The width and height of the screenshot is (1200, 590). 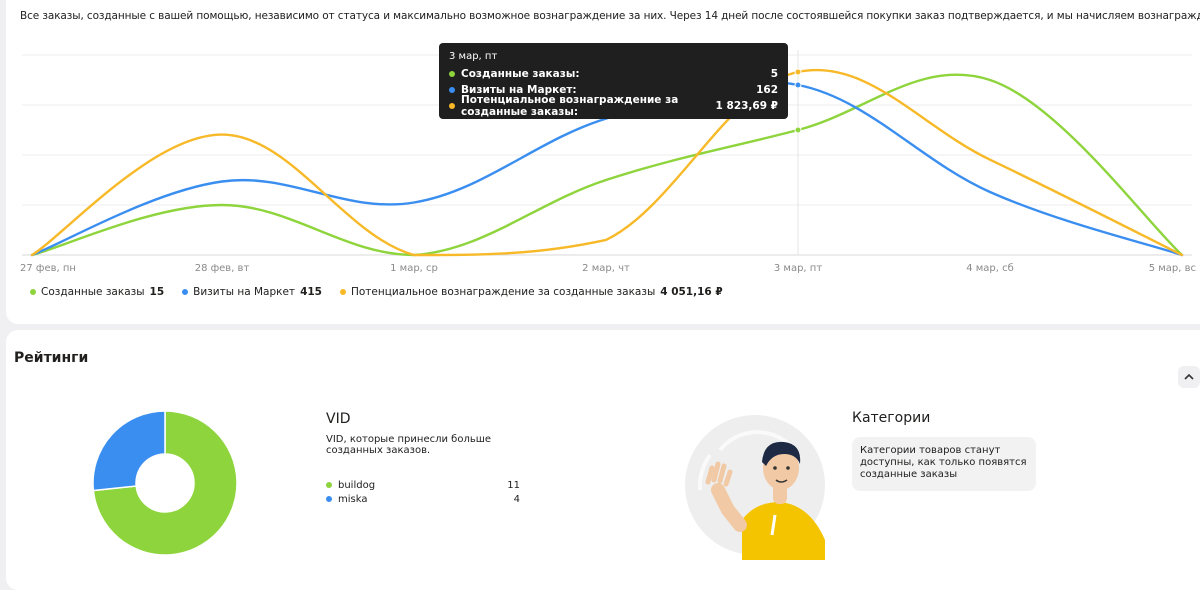 I want to click on x-tick-label: 3 мар, пт, so click(x=798, y=268).